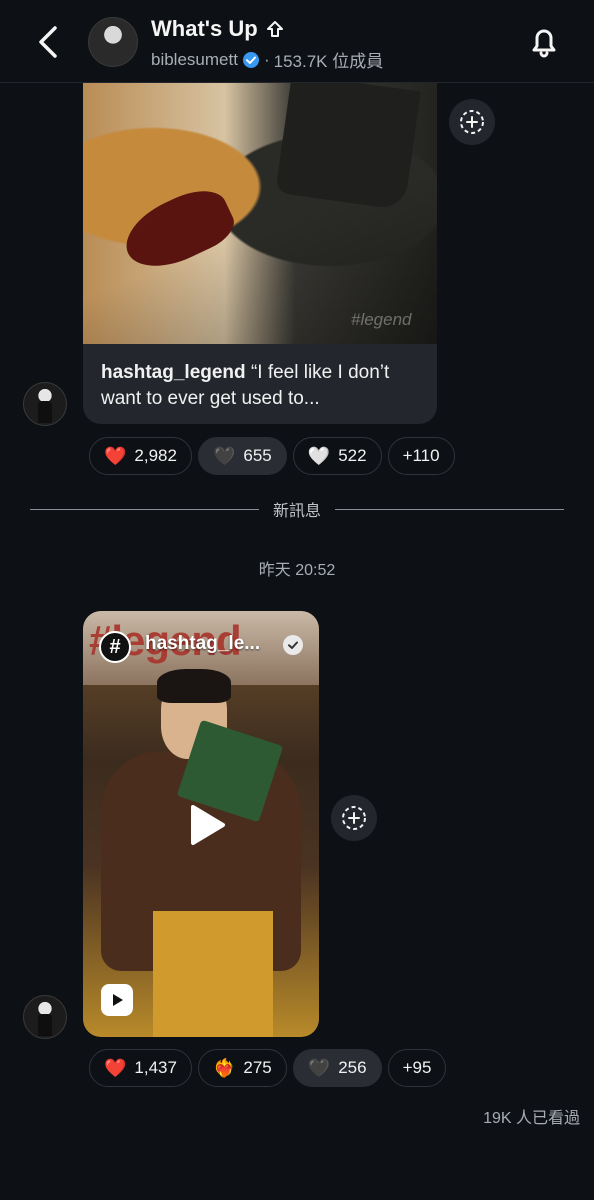 This screenshot has width=594, height=1200. What do you see at coordinates (155, 455) in the screenshot?
I see `reaction-count: 2,982` at bounding box center [155, 455].